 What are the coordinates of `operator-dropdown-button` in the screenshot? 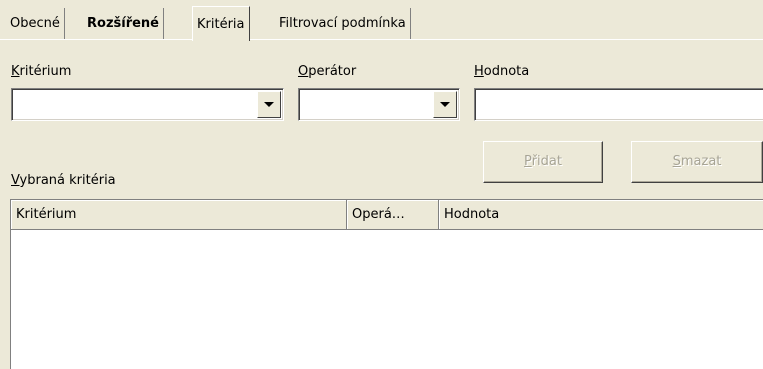 It's located at (445, 104).